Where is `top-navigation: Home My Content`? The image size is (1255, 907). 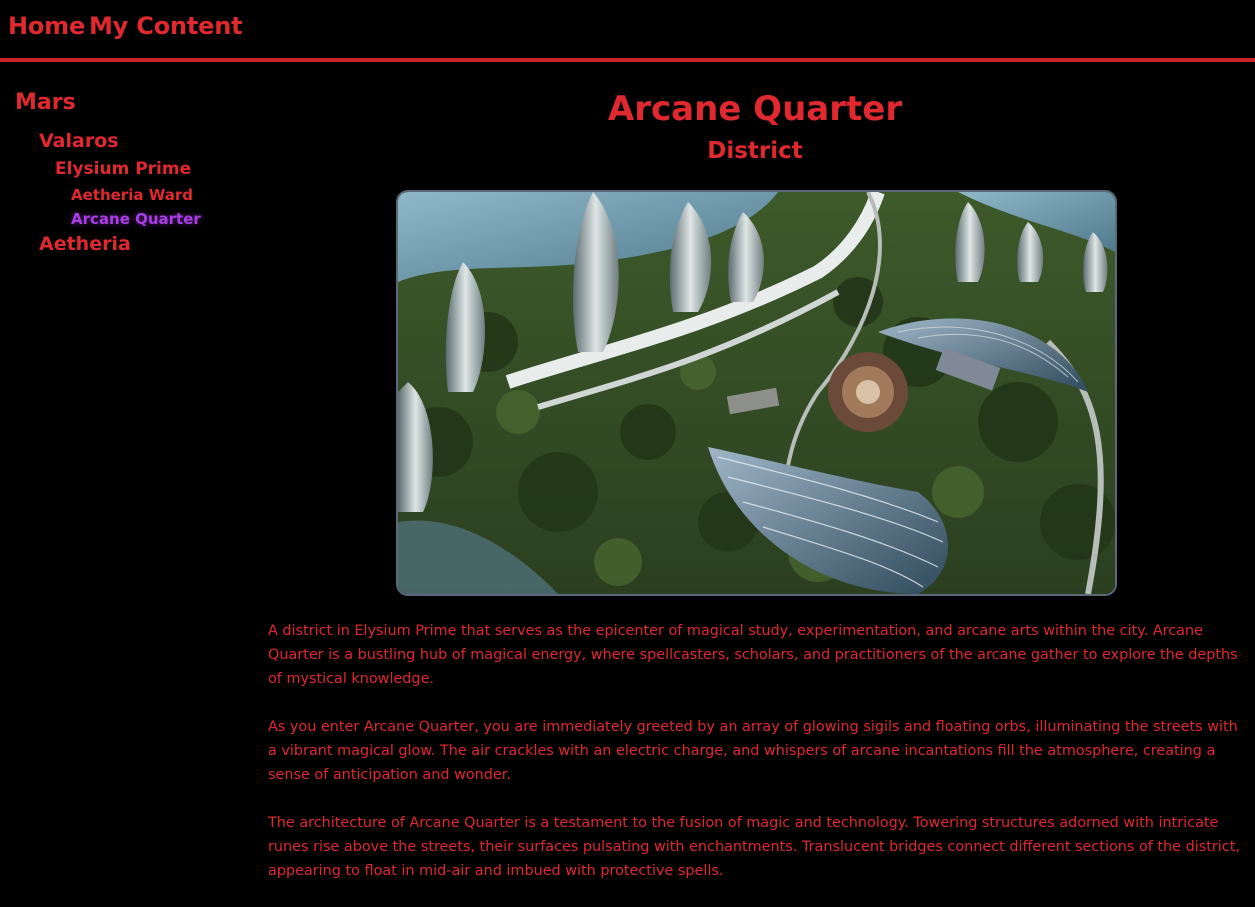
top-navigation: Home My Content is located at coordinates (627, 31).